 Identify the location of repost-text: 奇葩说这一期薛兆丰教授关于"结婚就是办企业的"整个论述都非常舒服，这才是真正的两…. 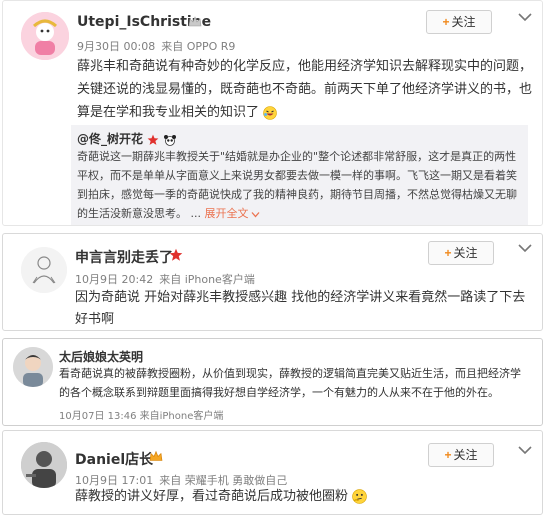
(297, 185).